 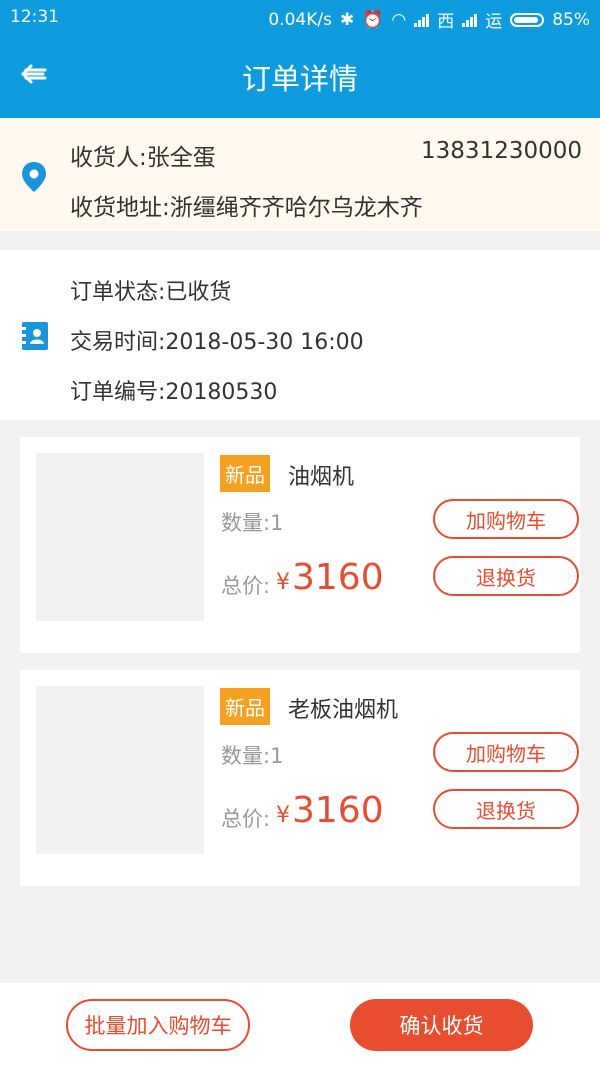 I want to click on order-number: 订单编号:20180530, so click(x=174, y=392).